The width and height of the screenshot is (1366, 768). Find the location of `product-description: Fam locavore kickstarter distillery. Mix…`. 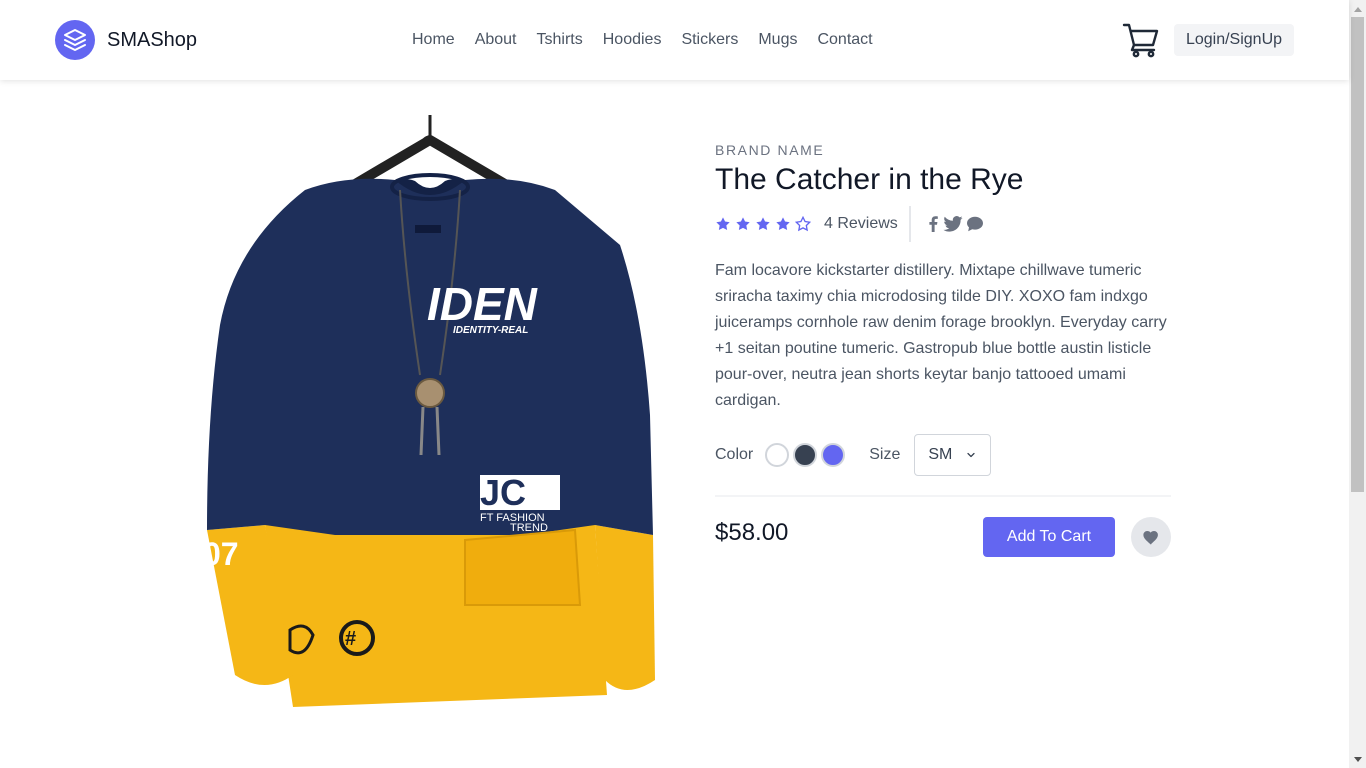

product-description: Fam locavore kickstarter distillery. Mix… is located at coordinates (941, 335).